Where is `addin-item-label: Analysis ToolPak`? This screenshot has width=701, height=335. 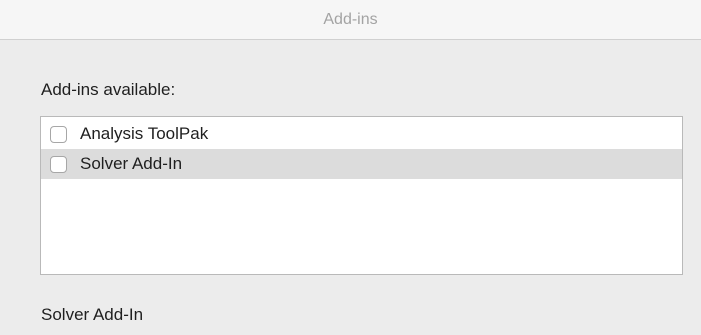 addin-item-label: Analysis ToolPak is located at coordinates (144, 133).